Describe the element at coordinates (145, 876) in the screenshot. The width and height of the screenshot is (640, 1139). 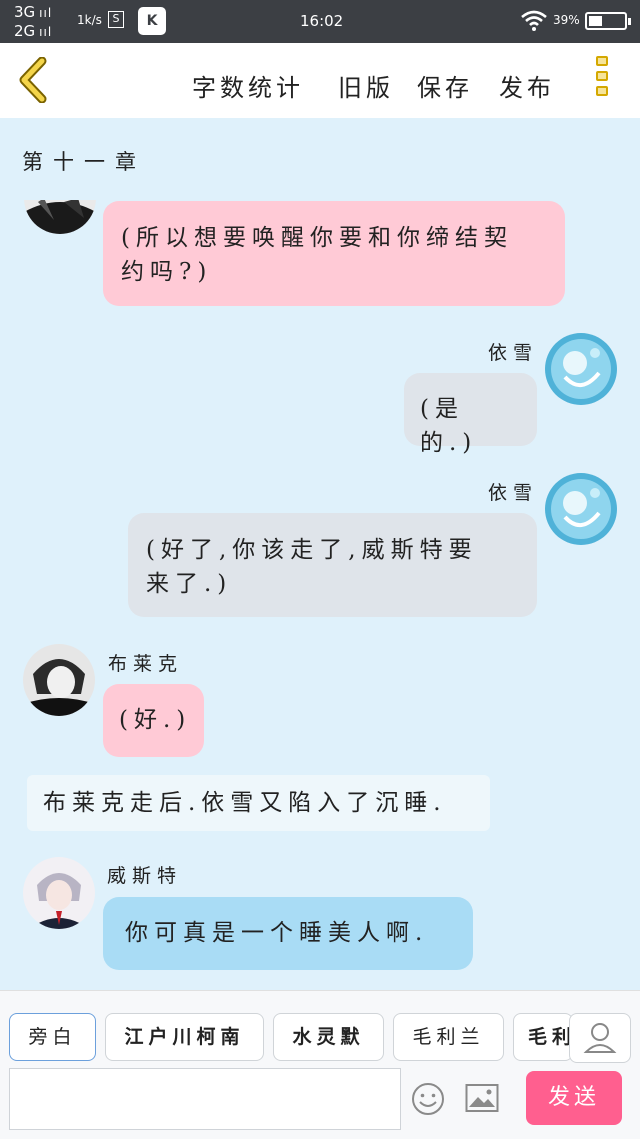
I see `speaker-name: 威斯特` at that location.